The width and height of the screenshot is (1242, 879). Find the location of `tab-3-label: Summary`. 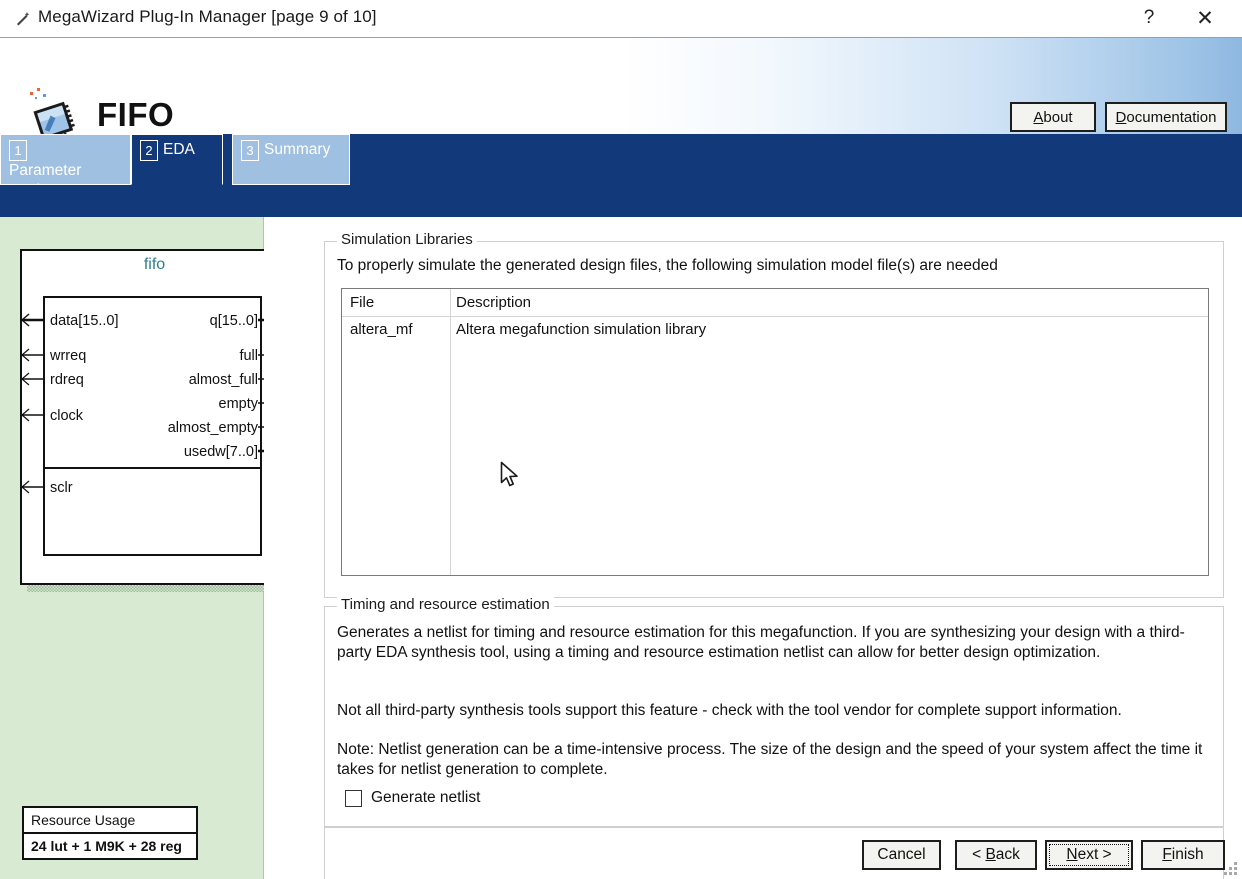

tab-3-label: Summary is located at coordinates (297, 149).